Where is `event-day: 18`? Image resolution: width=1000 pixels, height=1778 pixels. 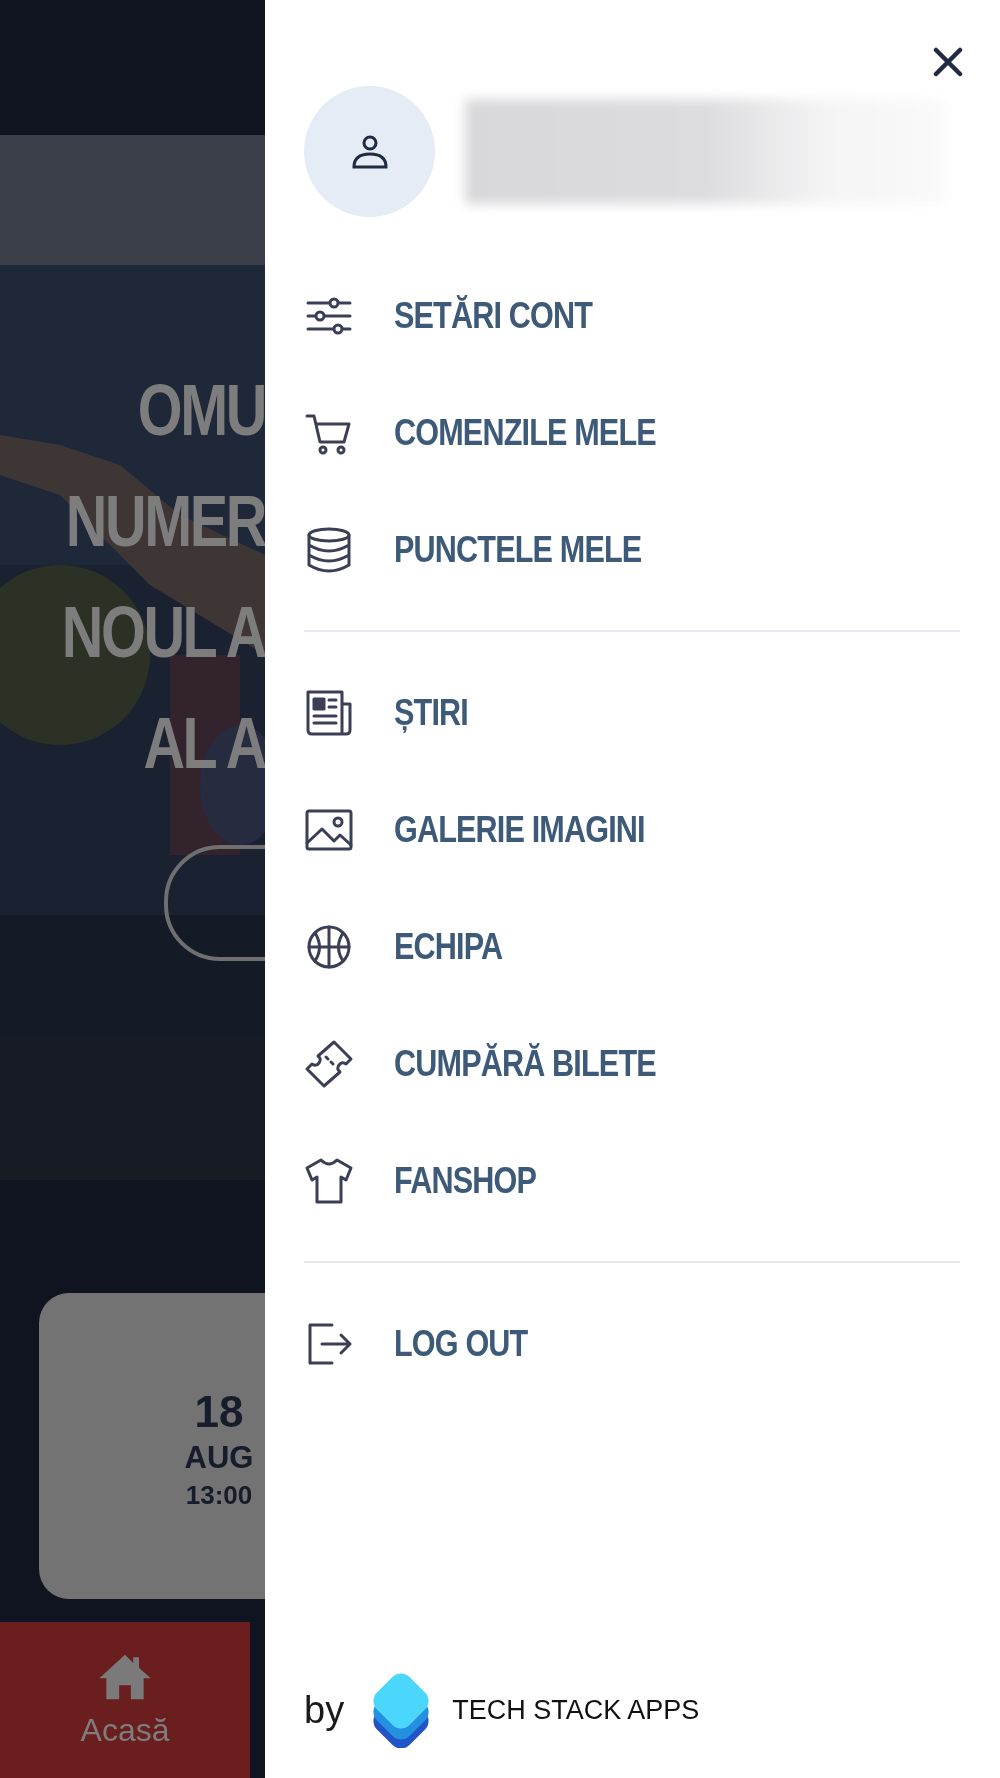 event-day: 18 is located at coordinates (212, 1412).